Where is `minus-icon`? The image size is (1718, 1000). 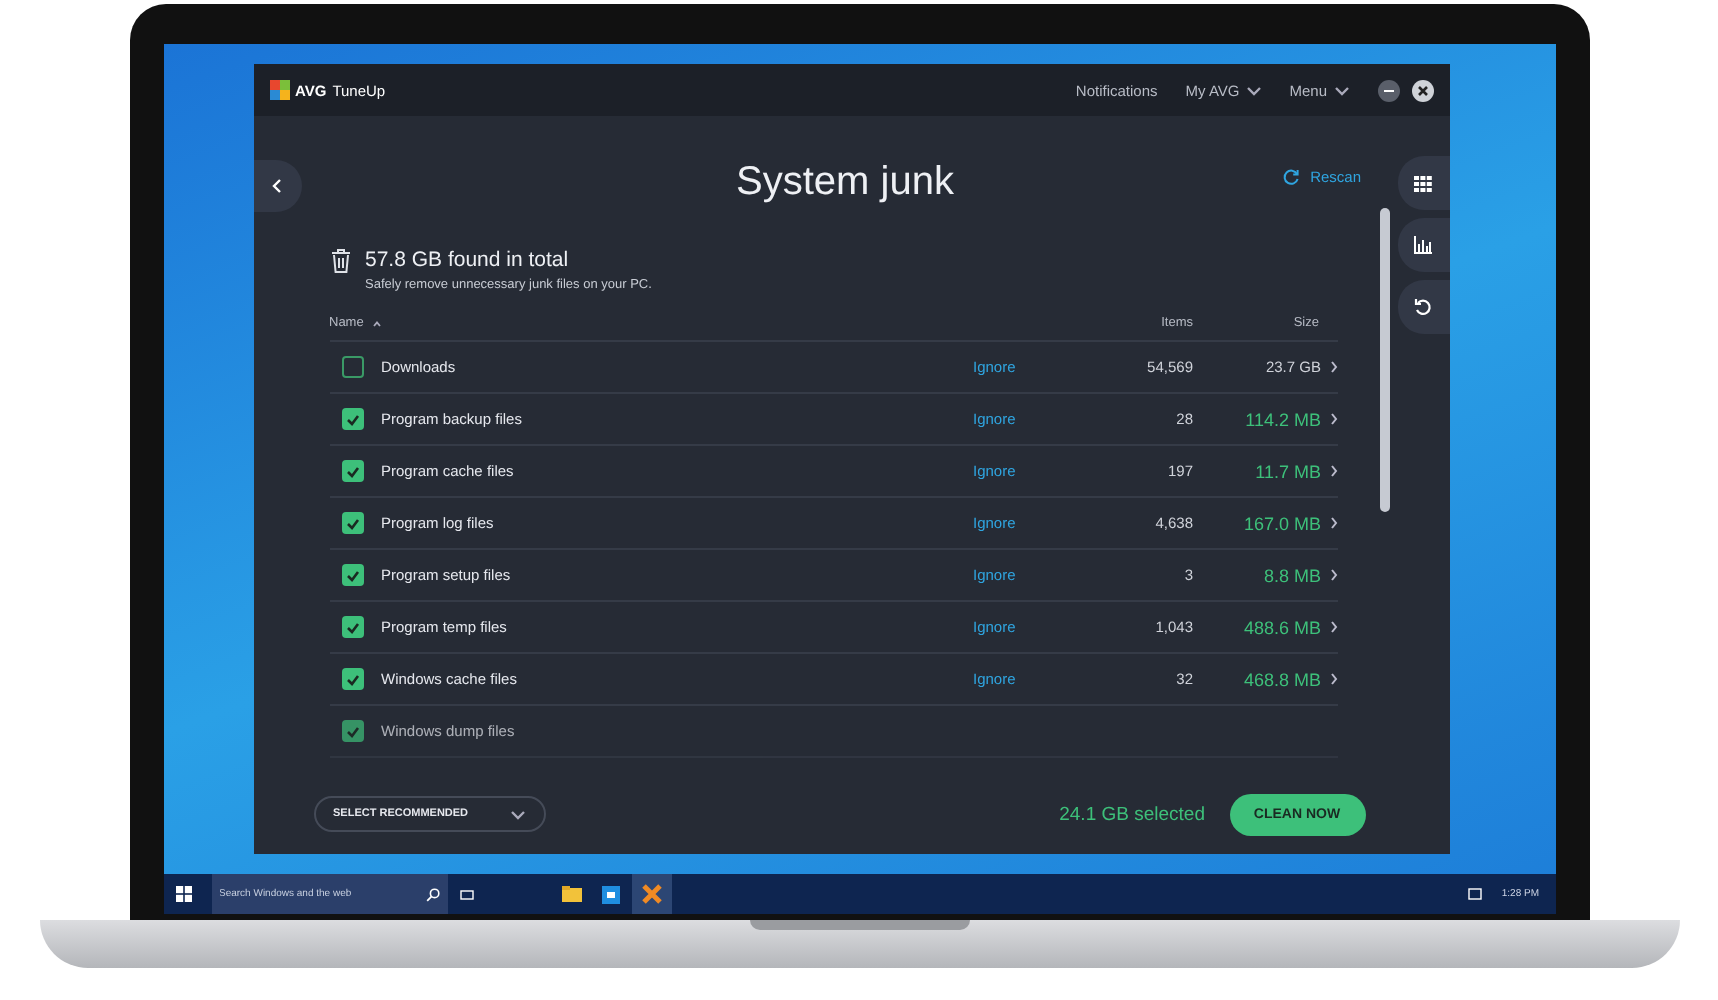
minus-icon is located at coordinates (1388, 90).